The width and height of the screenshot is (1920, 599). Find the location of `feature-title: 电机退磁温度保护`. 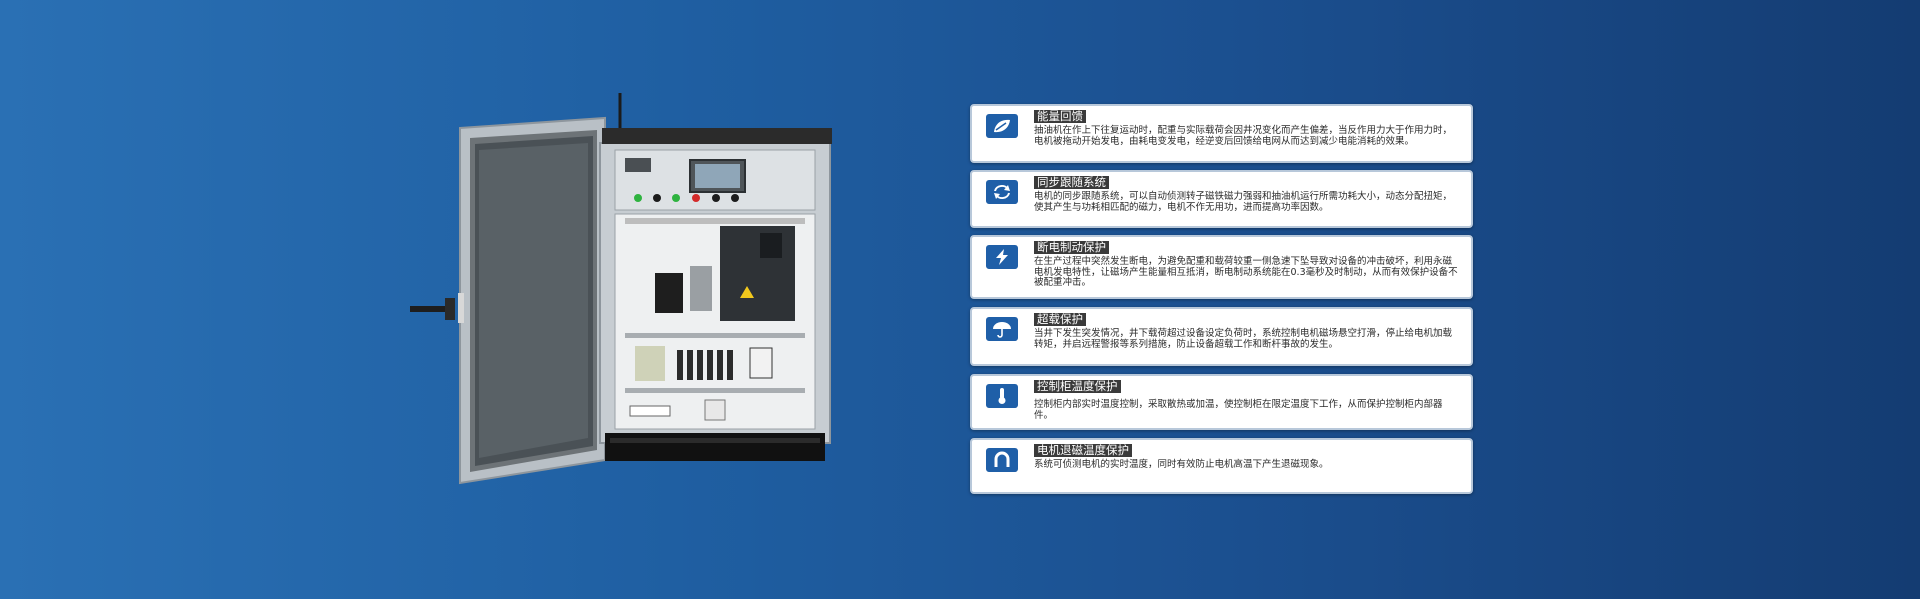

feature-title: 电机退磁温度保护 is located at coordinates (1083, 450).